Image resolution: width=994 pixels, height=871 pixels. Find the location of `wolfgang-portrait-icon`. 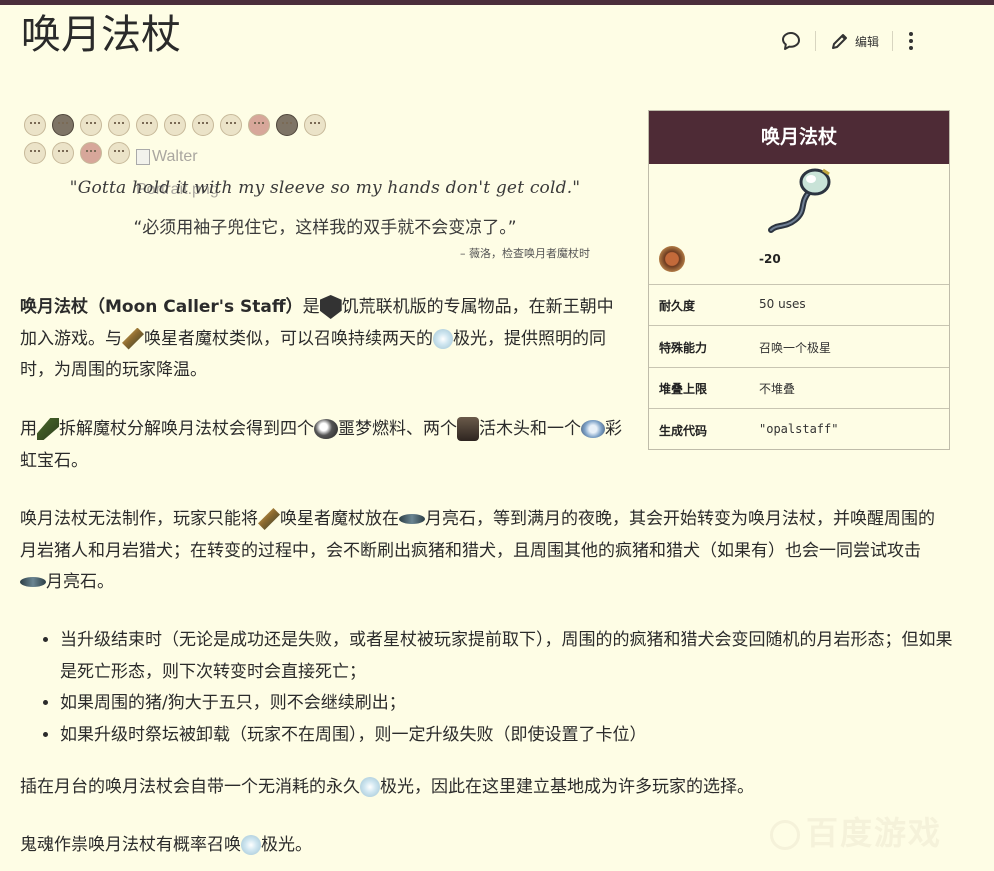

wolfgang-portrait-icon is located at coordinates (91, 125).